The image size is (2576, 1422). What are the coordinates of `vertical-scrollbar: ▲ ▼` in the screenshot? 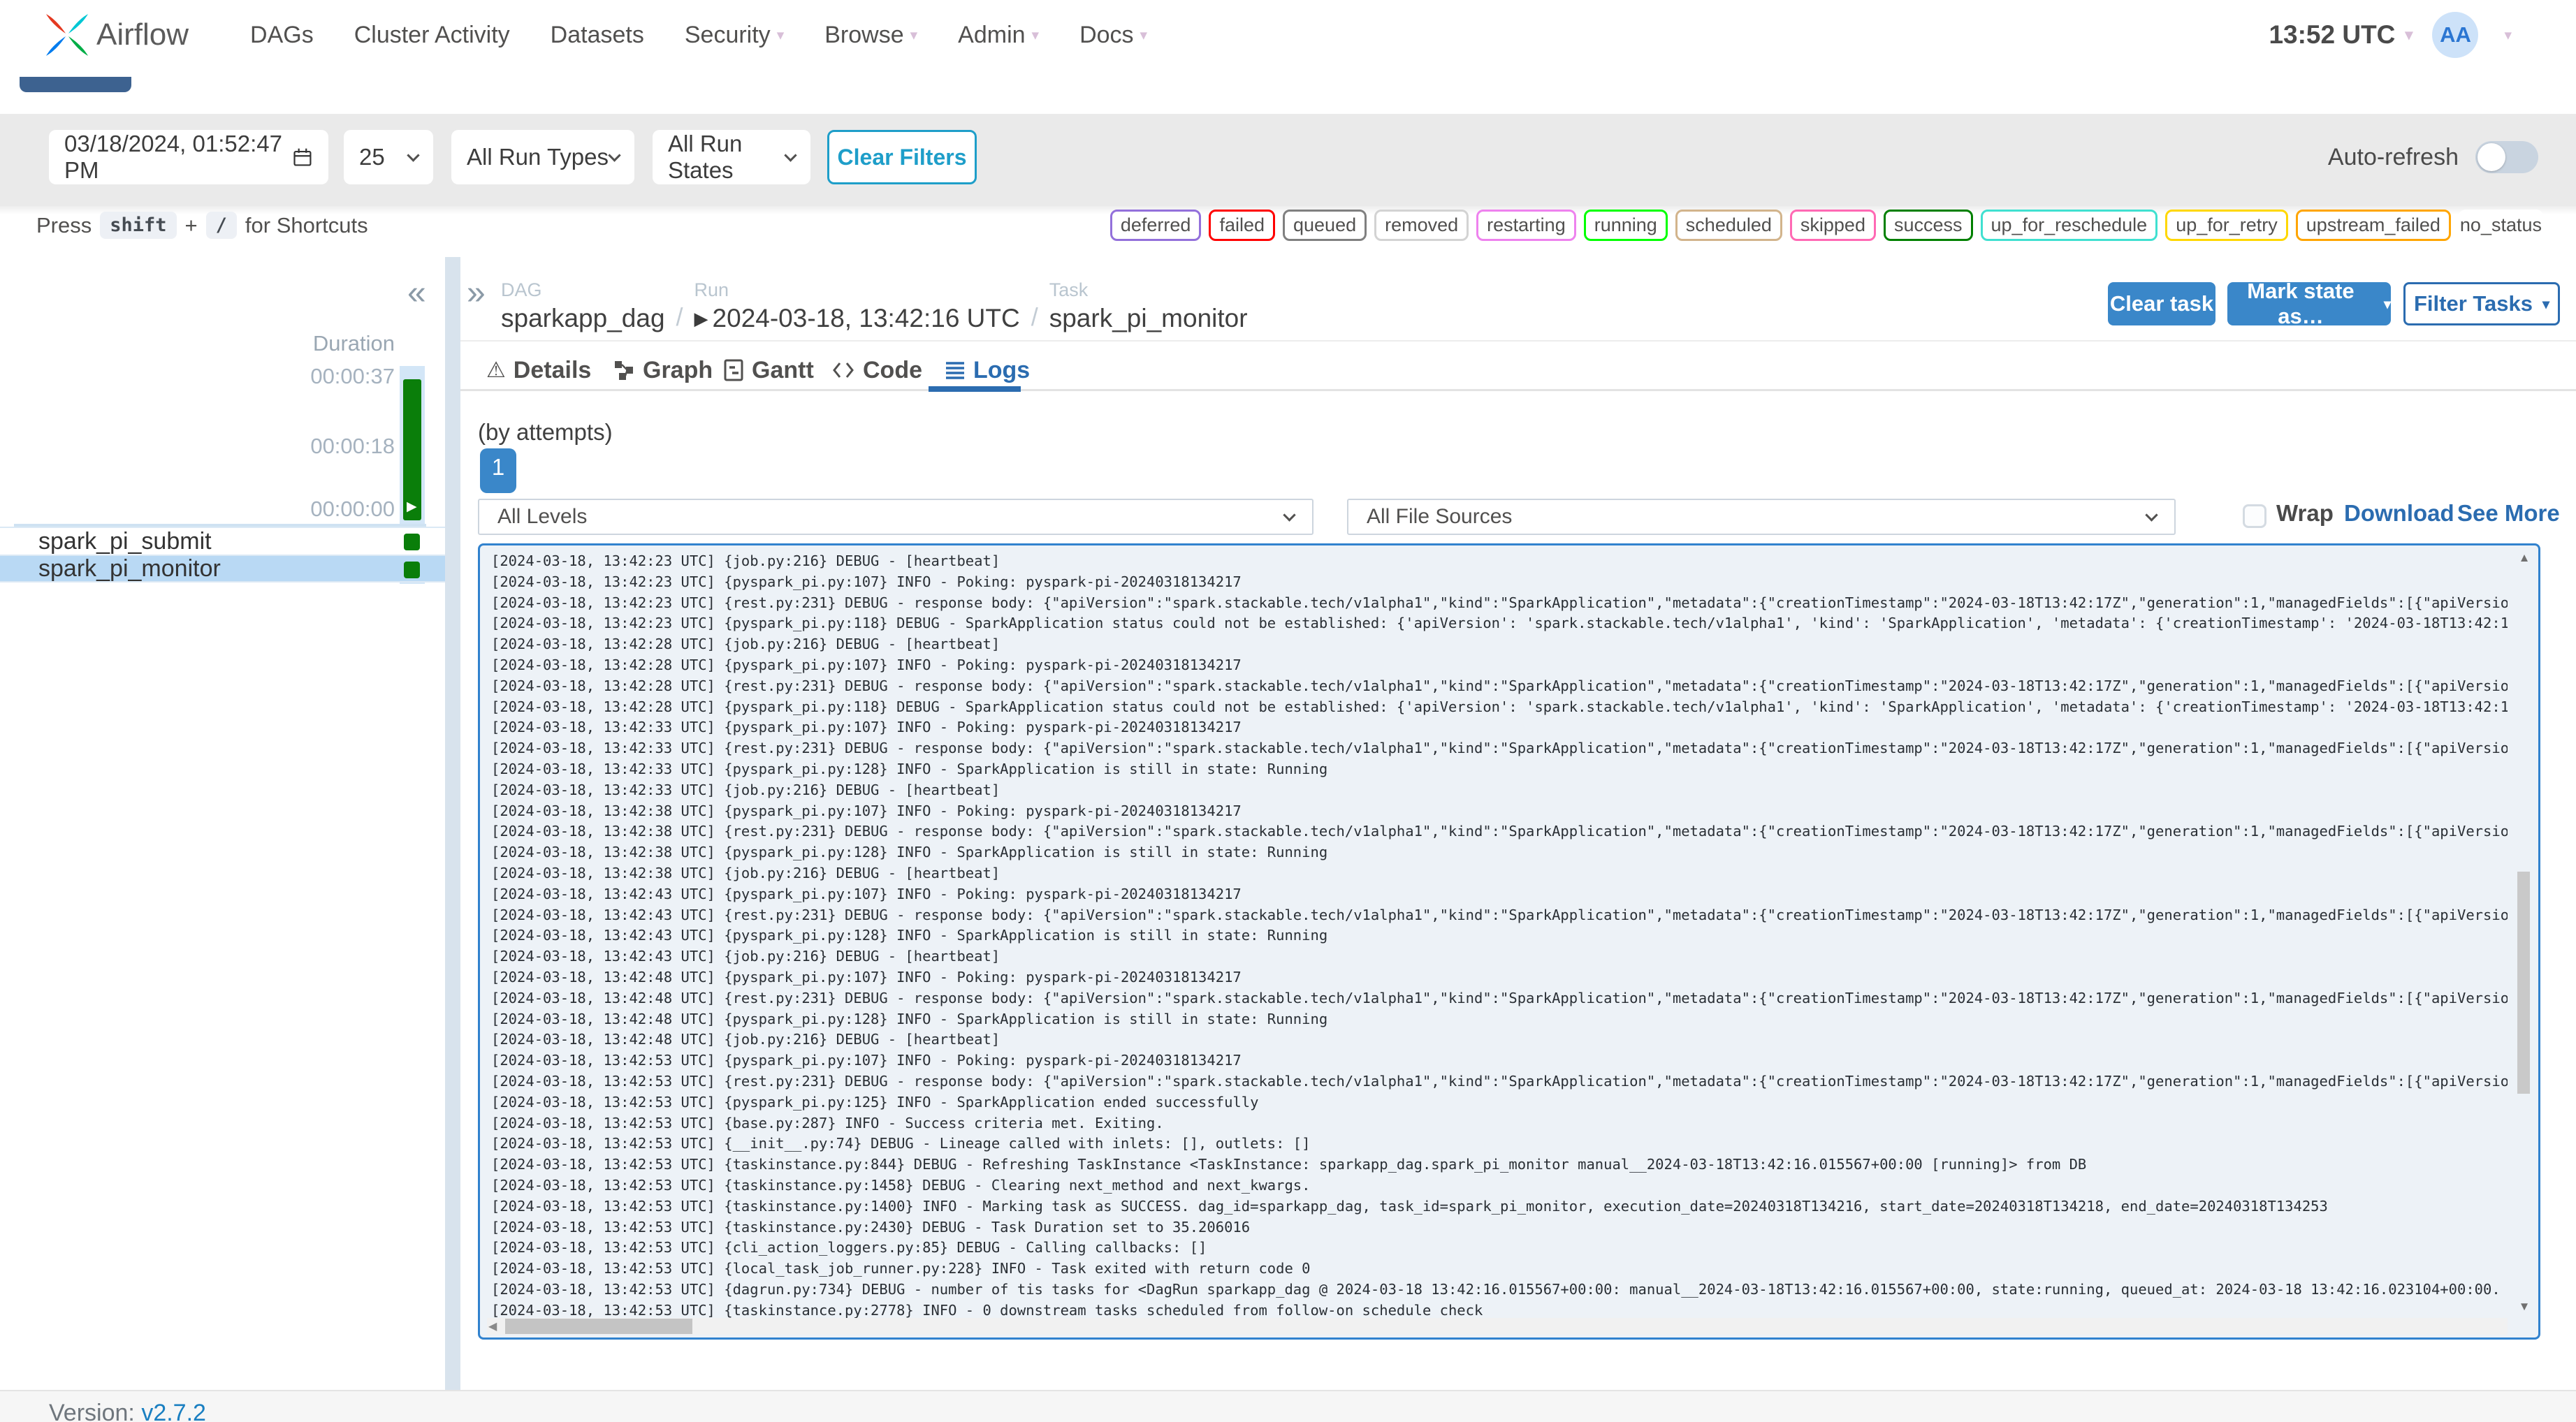 It's located at (2524, 932).